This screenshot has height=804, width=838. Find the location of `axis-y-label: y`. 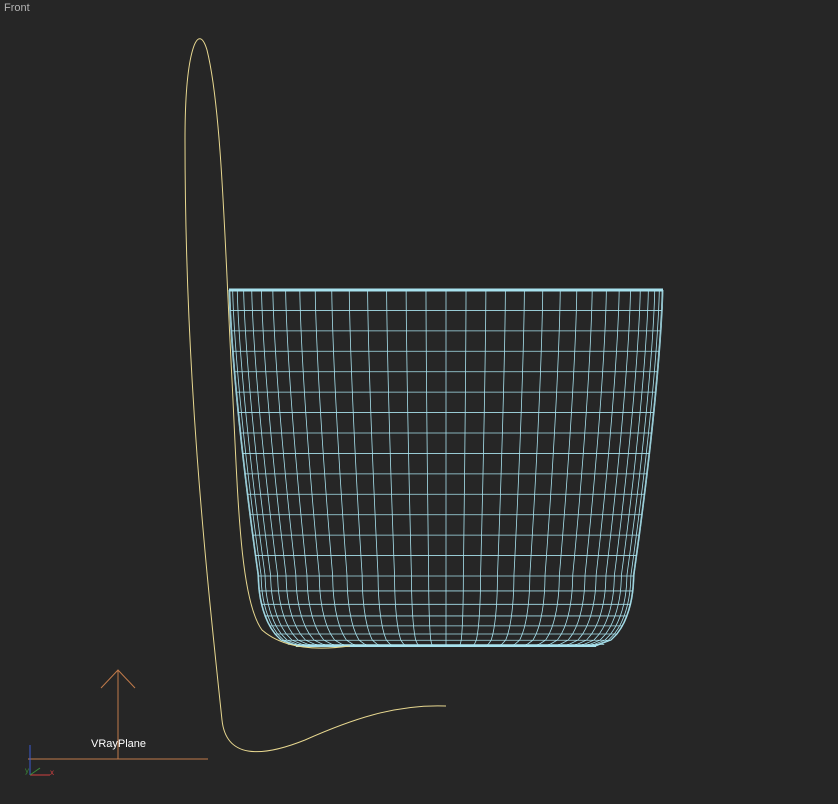

axis-y-label: y is located at coordinates (27, 770).